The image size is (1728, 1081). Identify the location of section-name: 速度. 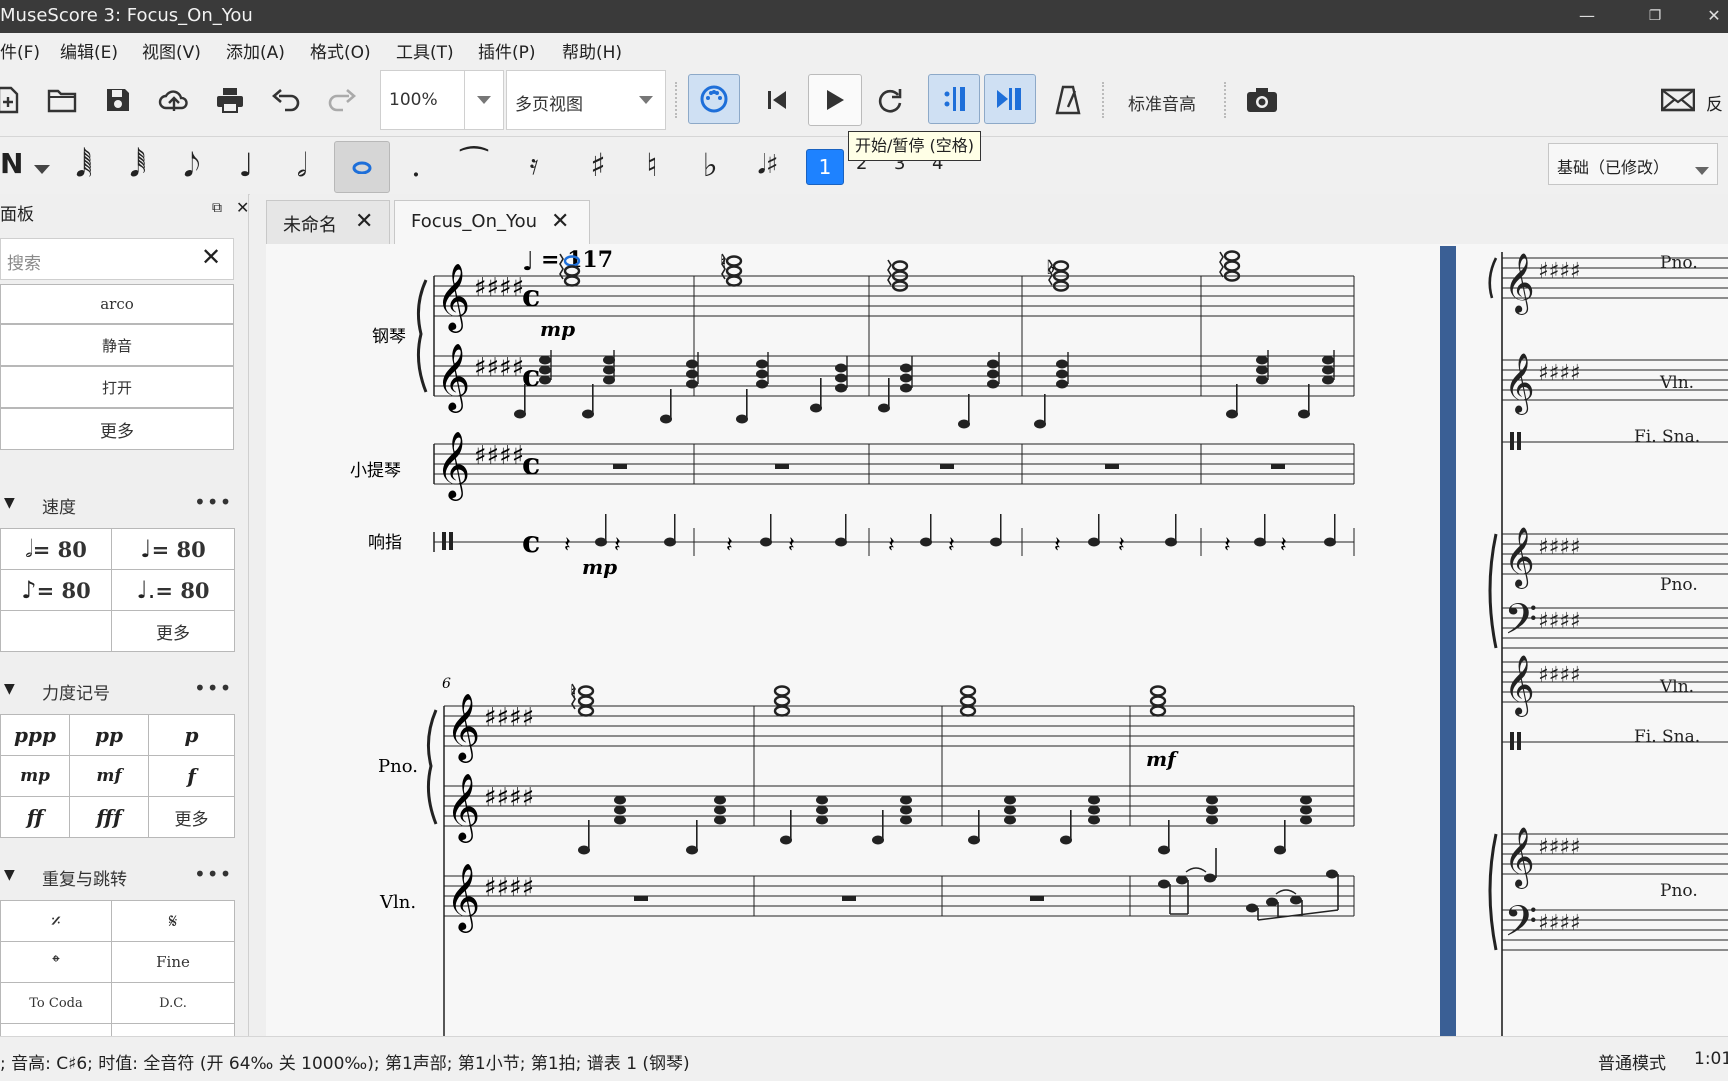
(59, 508).